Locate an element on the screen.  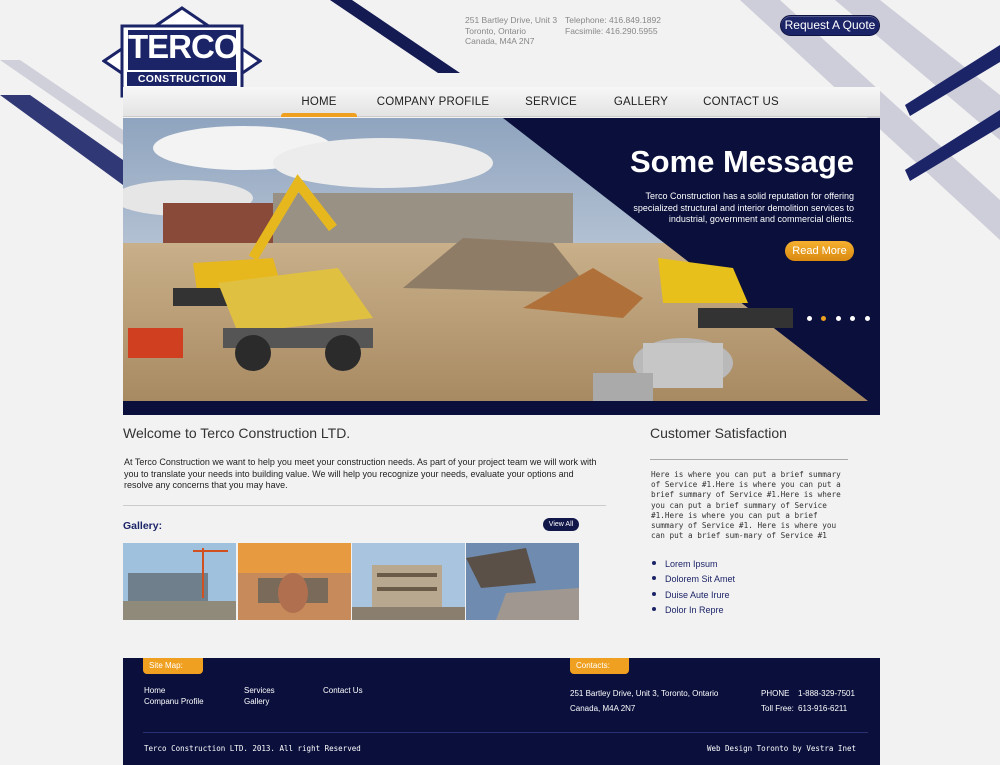
header-facsimile: Facsimile: 416.290.5955 is located at coordinates (611, 30).